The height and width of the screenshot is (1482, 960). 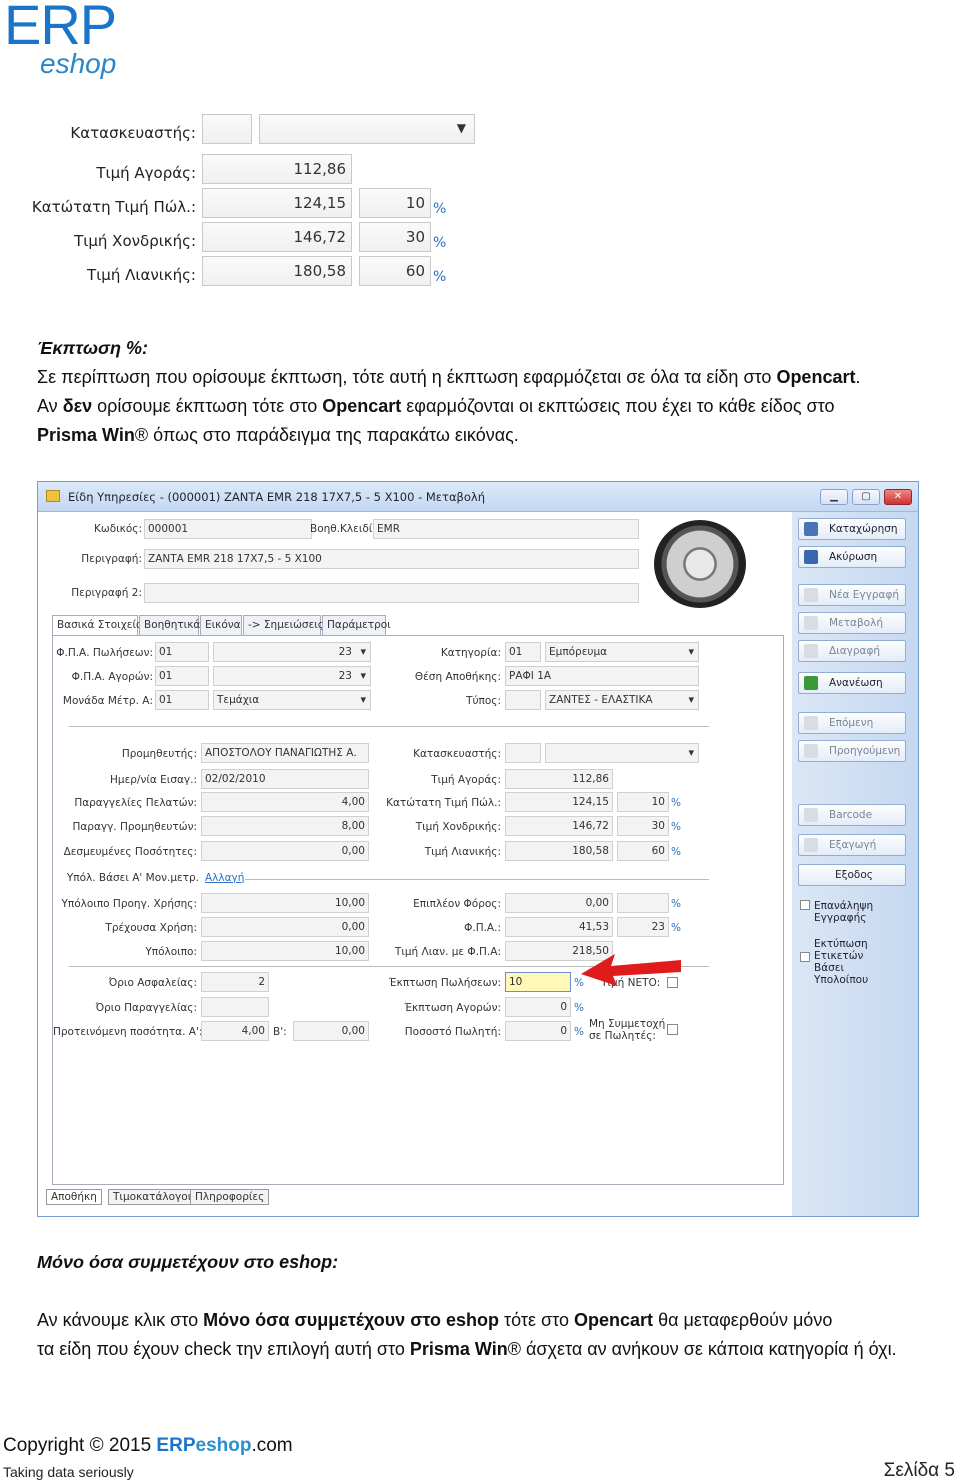 What do you see at coordinates (852, 623) in the screenshot?
I see `edit-button: Μεταβολή` at bounding box center [852, 623].